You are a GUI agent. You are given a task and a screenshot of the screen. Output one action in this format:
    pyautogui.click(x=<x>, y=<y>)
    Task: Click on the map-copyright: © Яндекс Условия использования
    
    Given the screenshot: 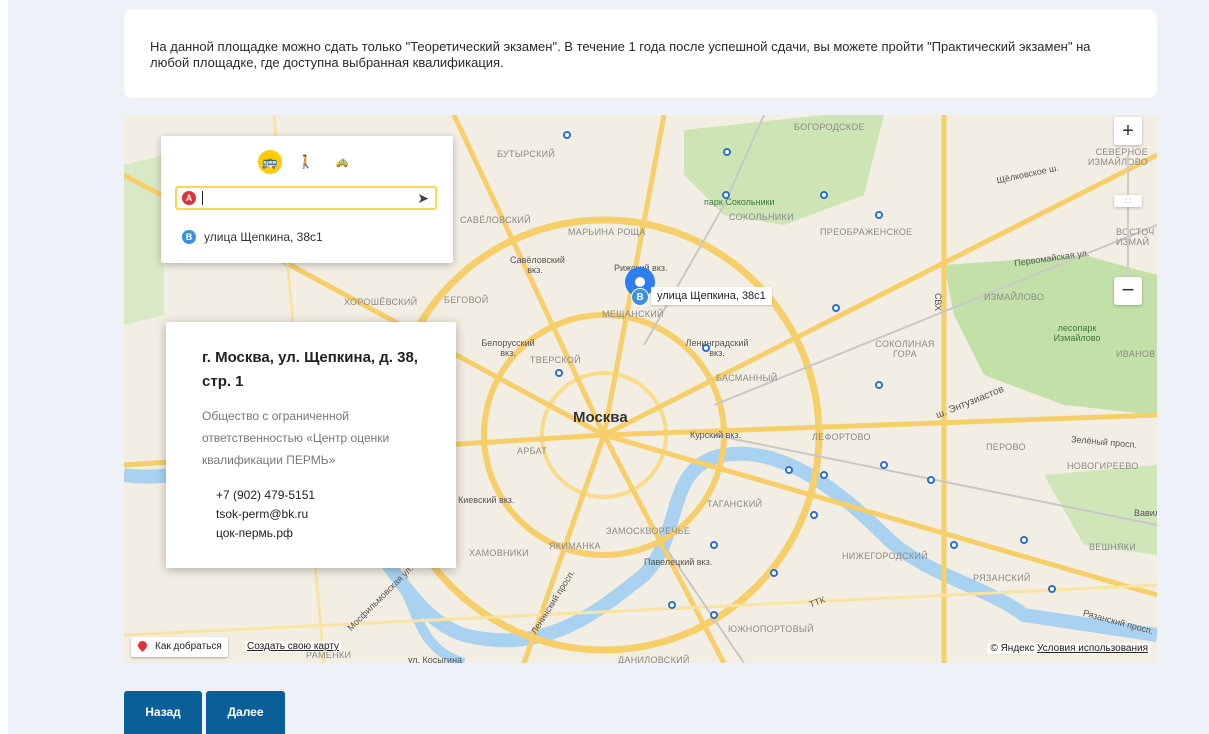 What is the action you would take?
    pyautogui.click(x=1069, y=648)
    